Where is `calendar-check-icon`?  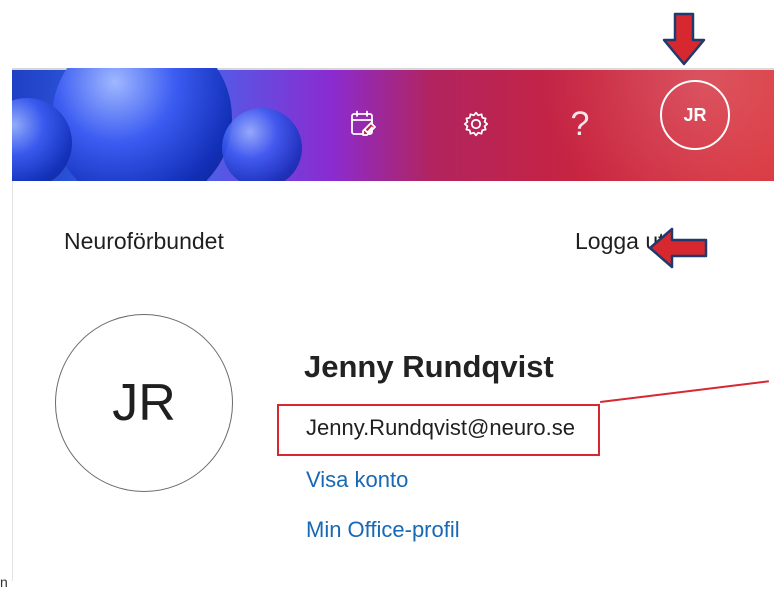
calendar-check-icon is located at coordinates (364, 124).